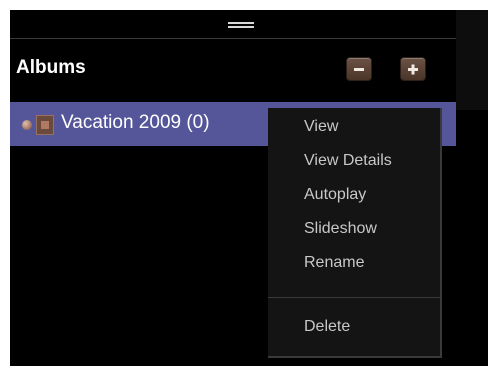 Image resolution: width=496 pixels, height=376 pixels. What do you see at coordinates (241, 25) in the screenshot?
I see `grip-icon` at bounding box center [241, 25].